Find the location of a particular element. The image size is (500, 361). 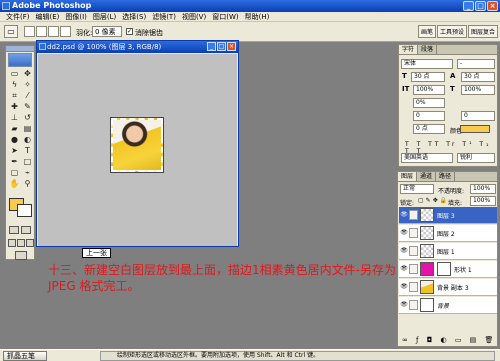

clone-stamp-tool-icon: ⊥ is located at coordinates (14, 117).